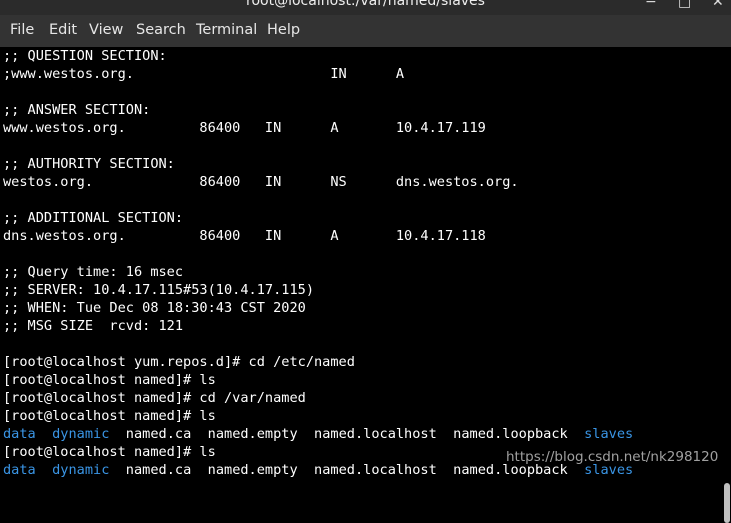  What do you see at coordinates (283, 30) in the screenshot?
I see `menu-help: Help` at bounding box center [283, 30].